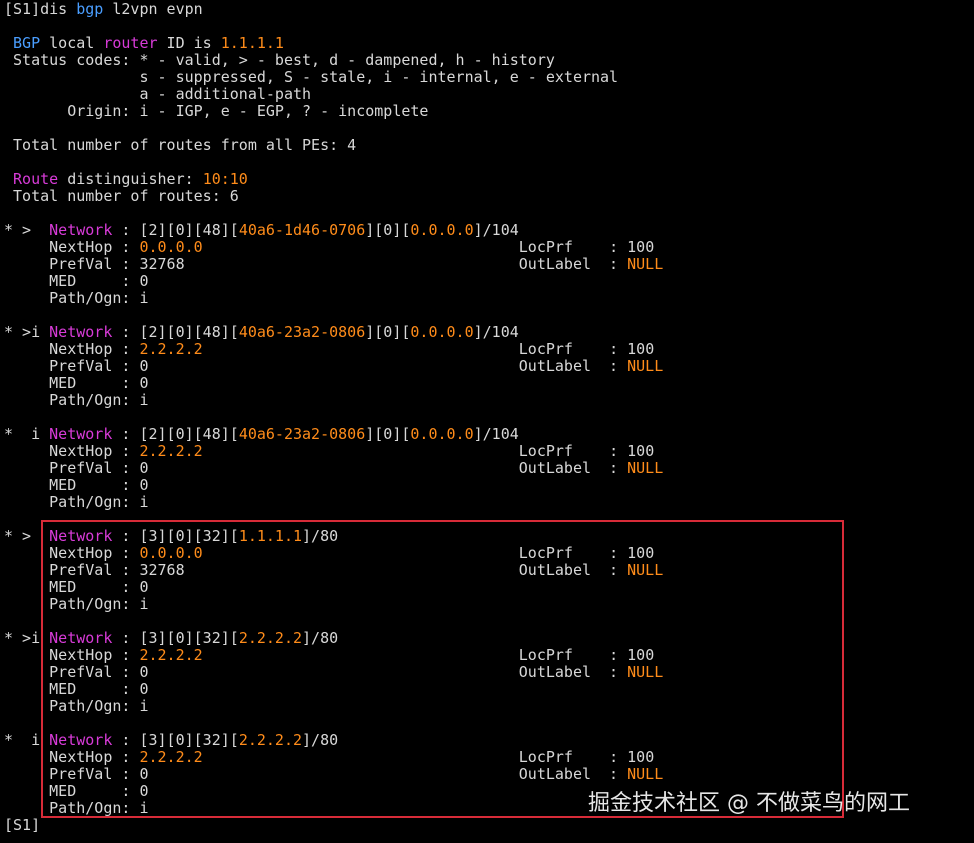  Describe the element at coordinates (225, 179) in the screenshot. I see `terminal-text: 10:10` at that location.